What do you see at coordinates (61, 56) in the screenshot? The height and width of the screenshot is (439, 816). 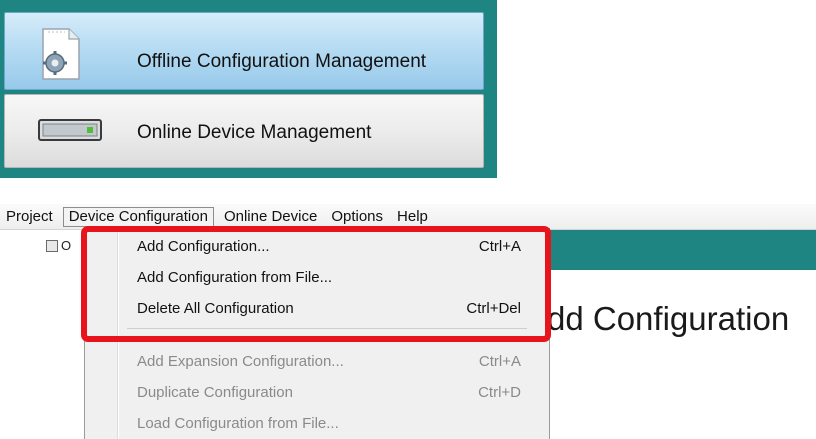 I see `config-document-gear-icon` at bounding box center [61, 56].